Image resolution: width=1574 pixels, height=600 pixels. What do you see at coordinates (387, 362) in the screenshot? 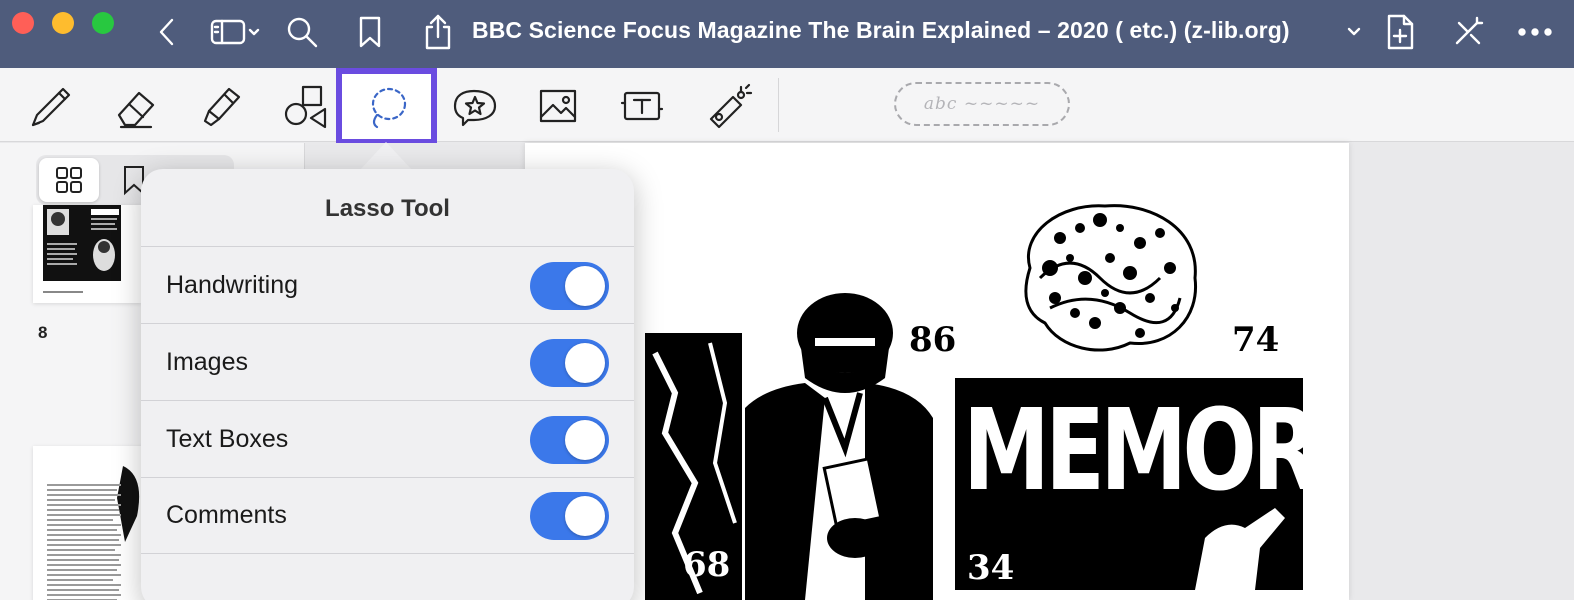
I see `option-row-images: Images` at bounding box center [387, 362].